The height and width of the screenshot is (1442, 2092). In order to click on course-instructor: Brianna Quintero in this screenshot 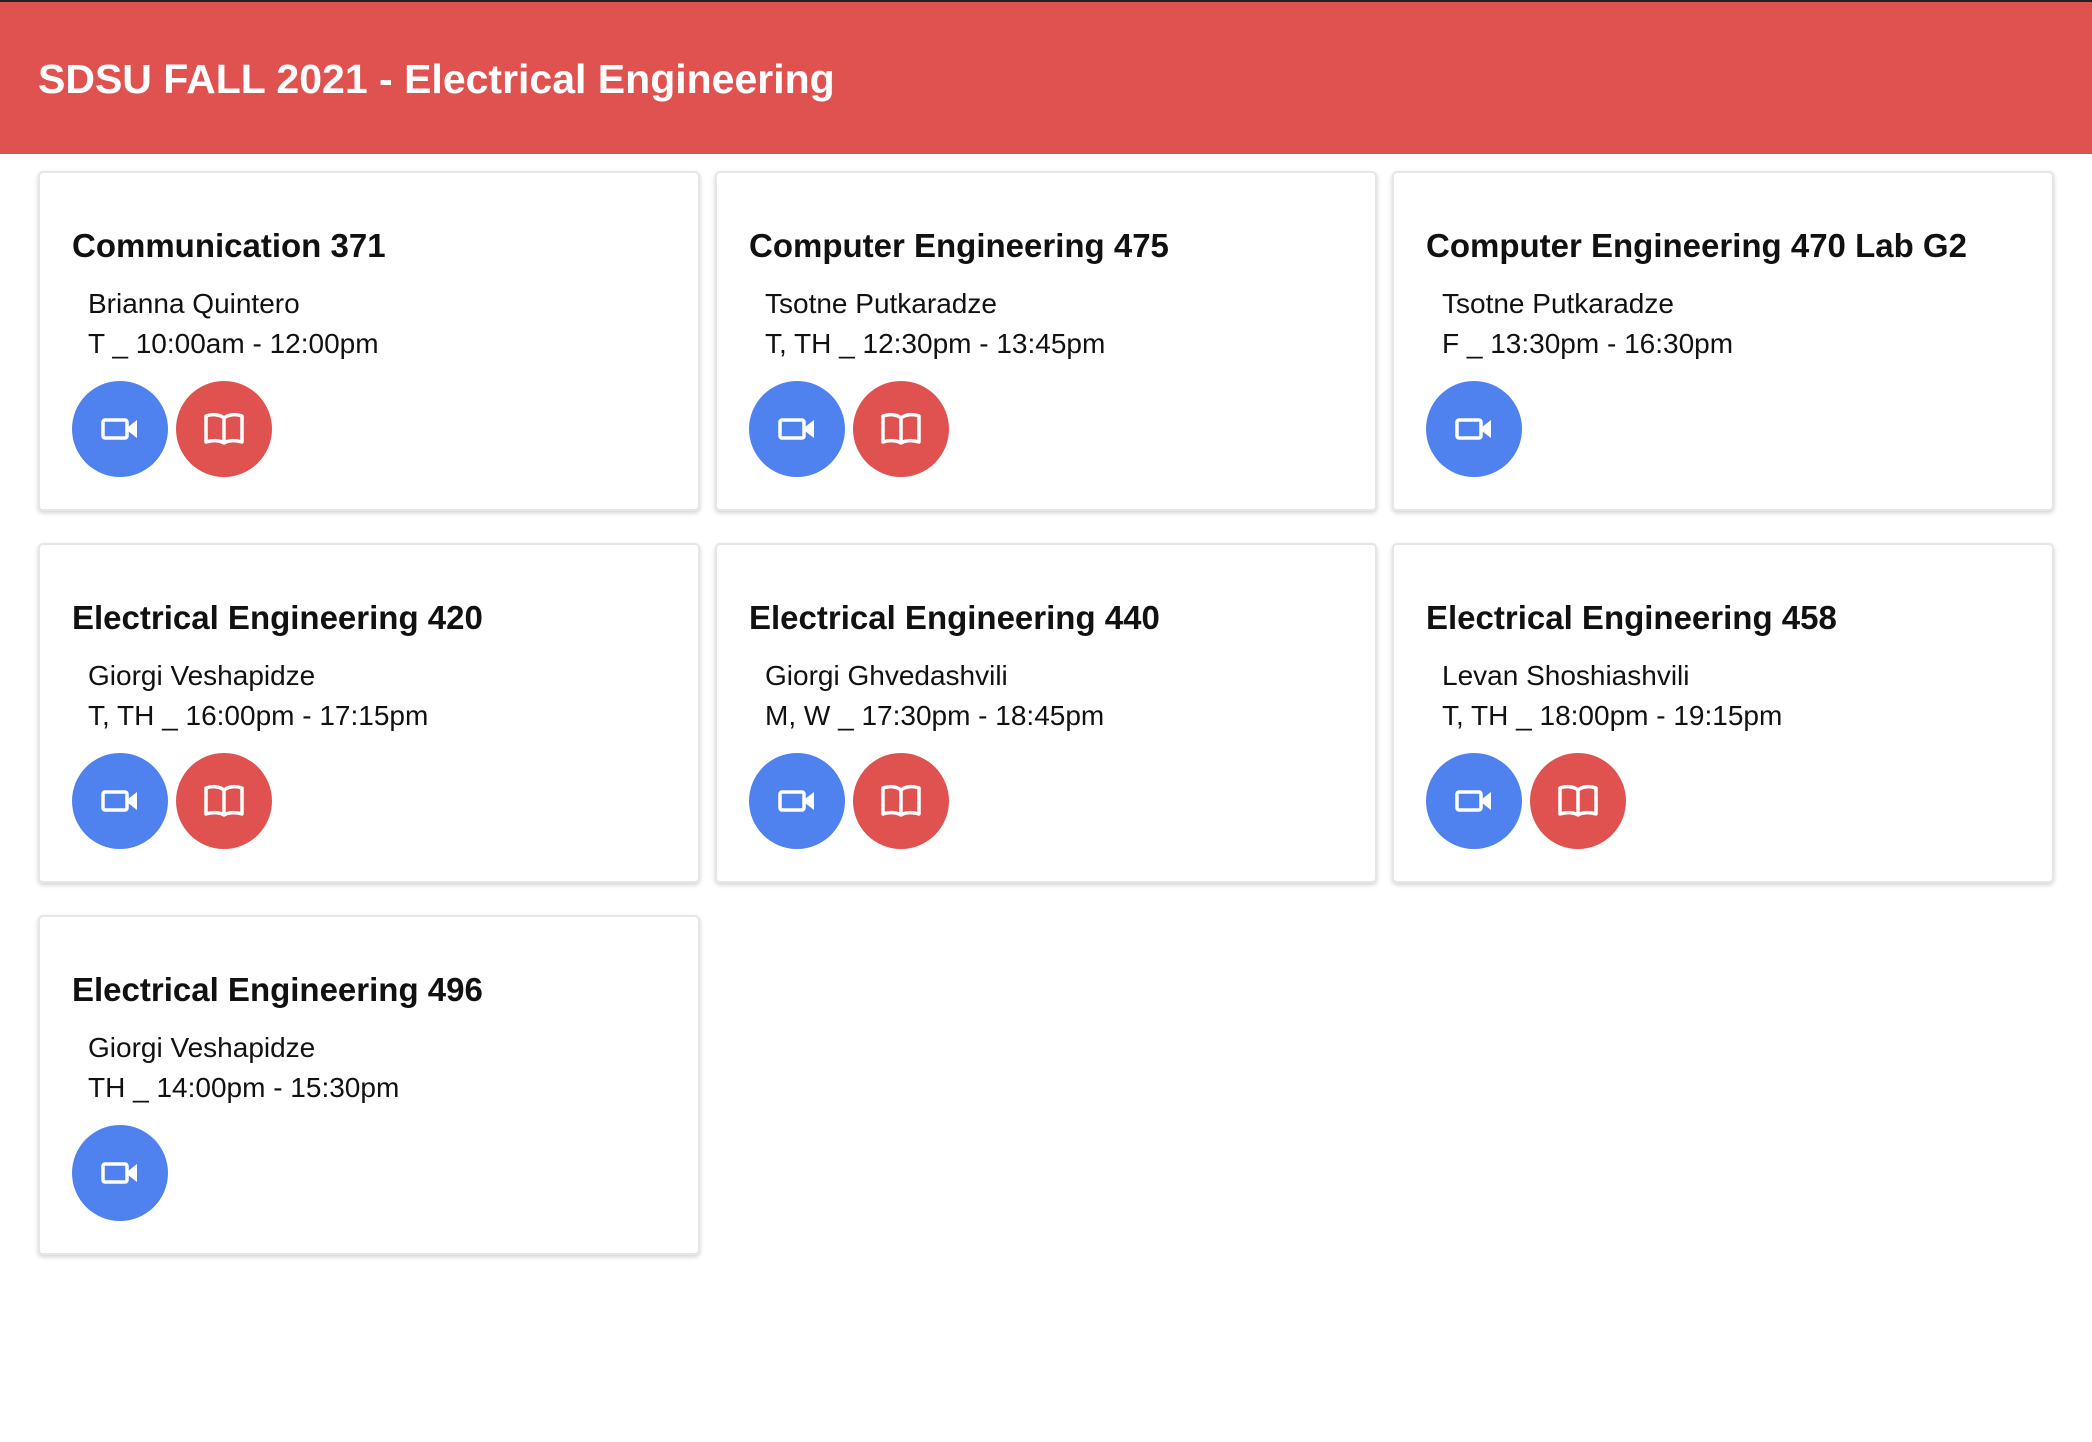, I will do `click(194, 303)`.